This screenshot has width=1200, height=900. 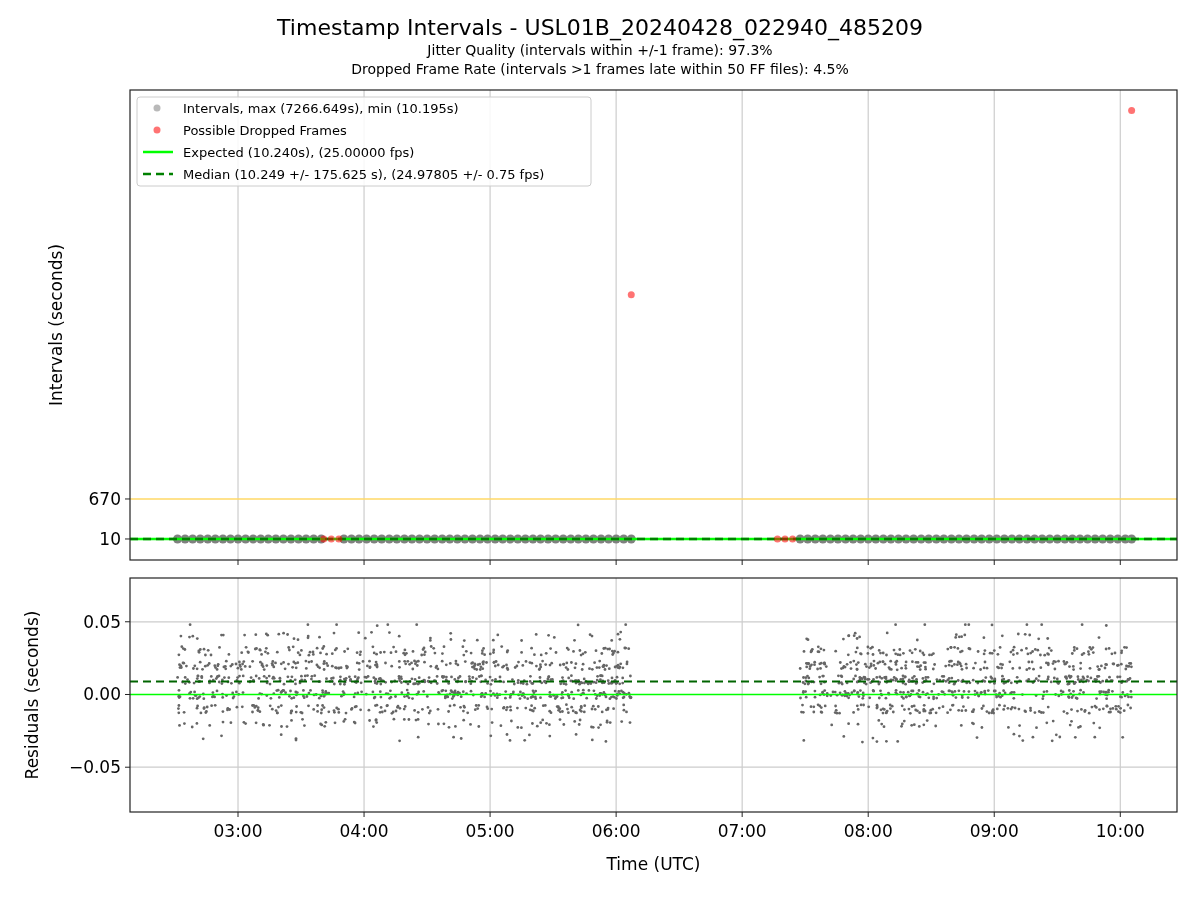 I want to click on x-tick-label: 07:00, so click(x=742, y=831).